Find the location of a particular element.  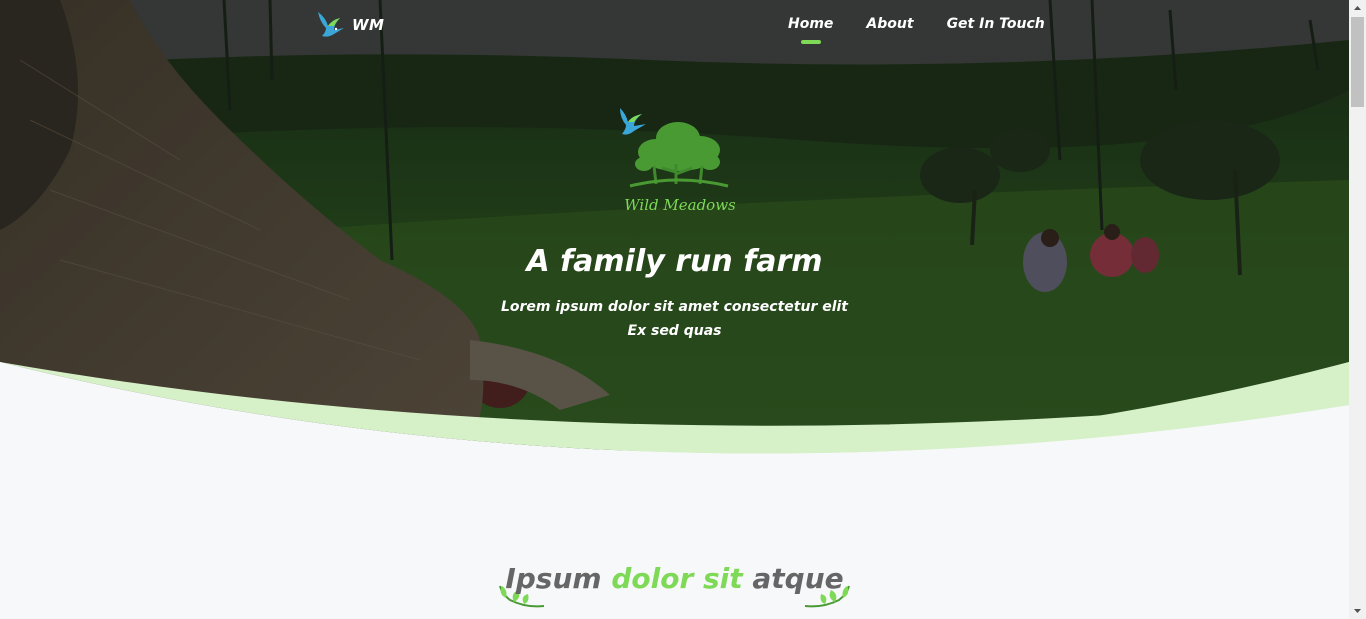

scroll-up-arrow-icon is located at coordinates (1357, 8).